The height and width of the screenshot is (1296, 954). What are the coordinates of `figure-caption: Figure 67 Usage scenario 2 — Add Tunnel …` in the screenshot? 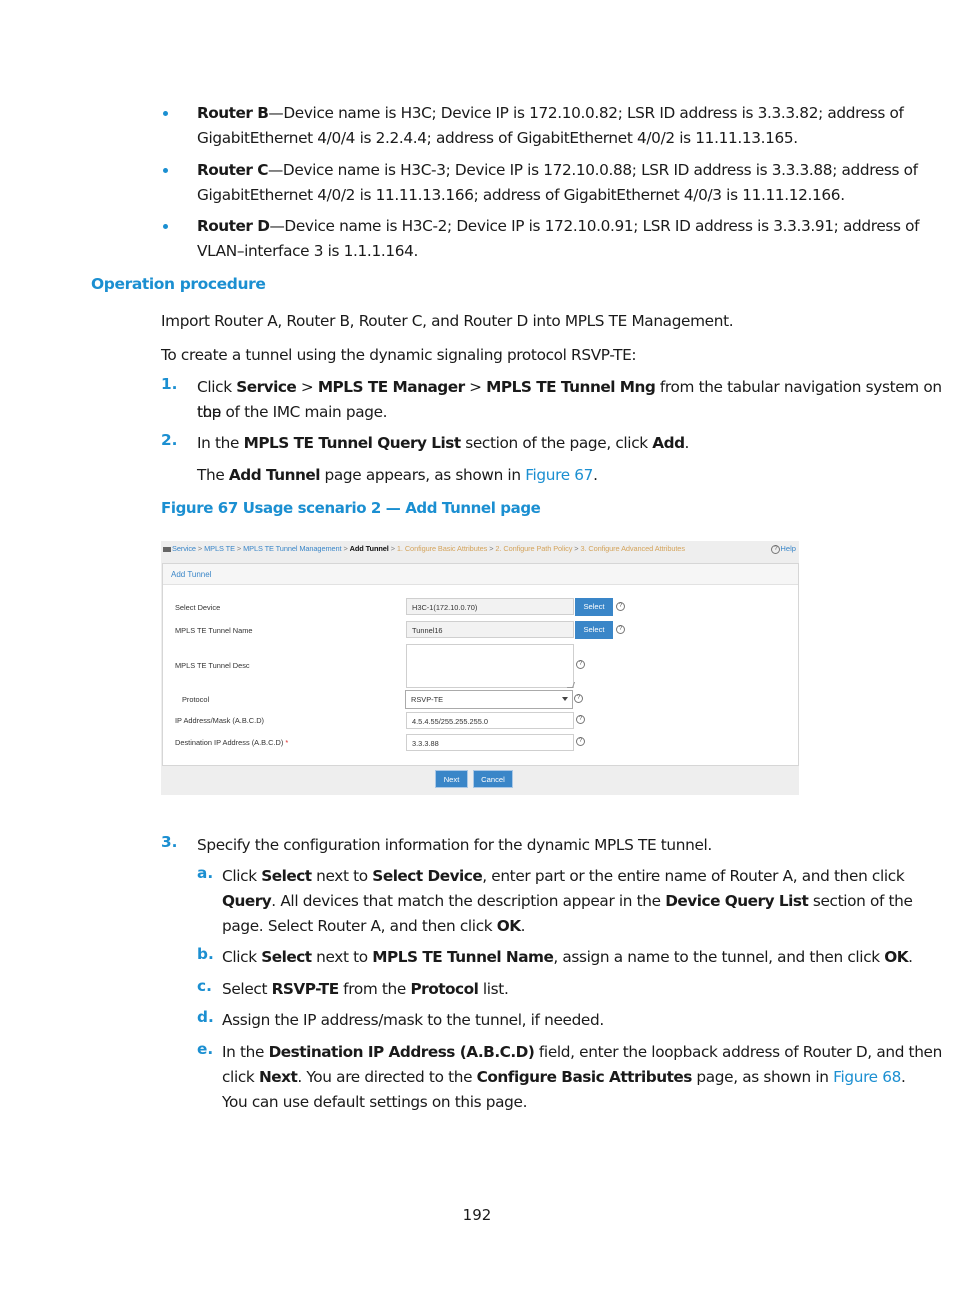 It's located at (351, 508).